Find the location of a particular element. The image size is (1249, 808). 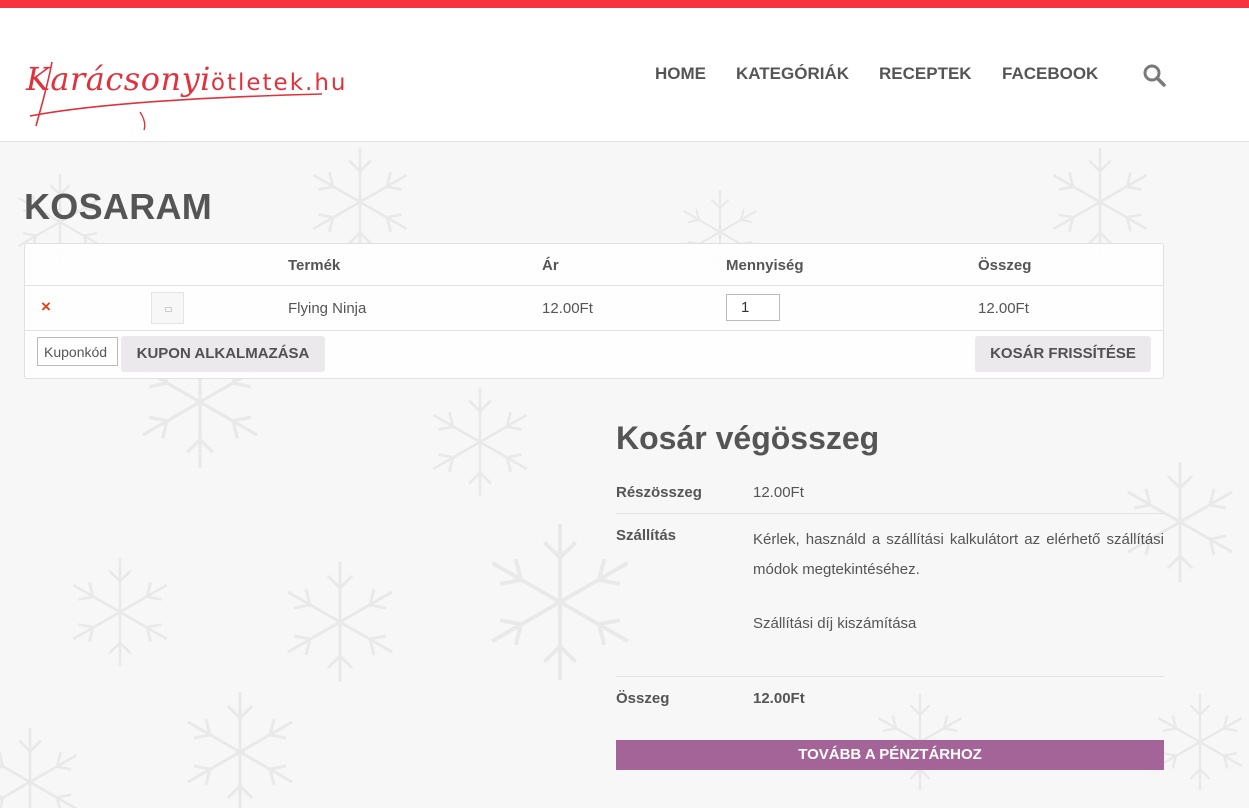

apply-coupon-button: KUPON ALKALMAZÁSA is located at coordinates (223, 354).